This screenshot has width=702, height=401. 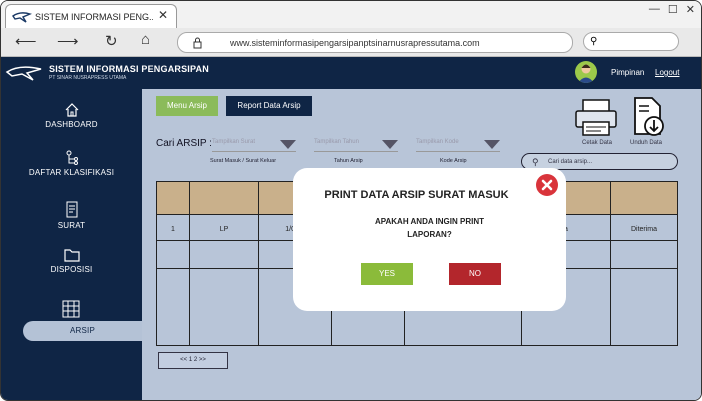 I want to click on filter-kode-placeholder: Tampilkan Kode, so click(x=437, y=142).